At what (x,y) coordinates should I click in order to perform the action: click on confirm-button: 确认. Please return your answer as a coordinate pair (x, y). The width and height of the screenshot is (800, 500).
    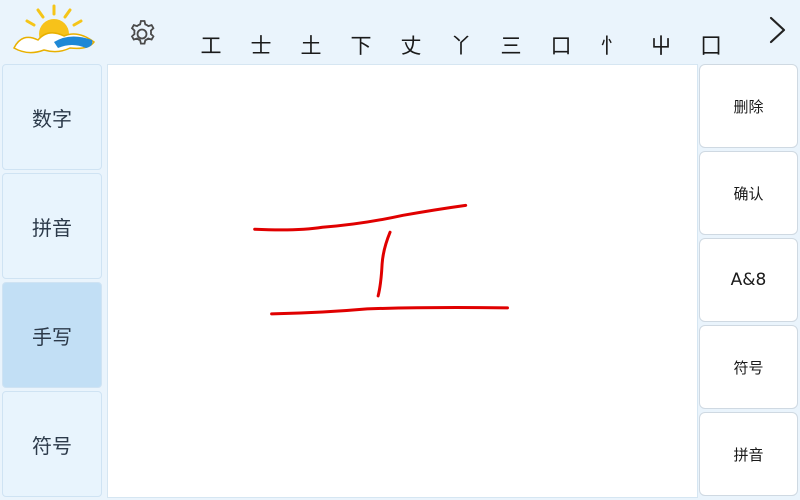
    Looking at the image, I should click on (748, 193).